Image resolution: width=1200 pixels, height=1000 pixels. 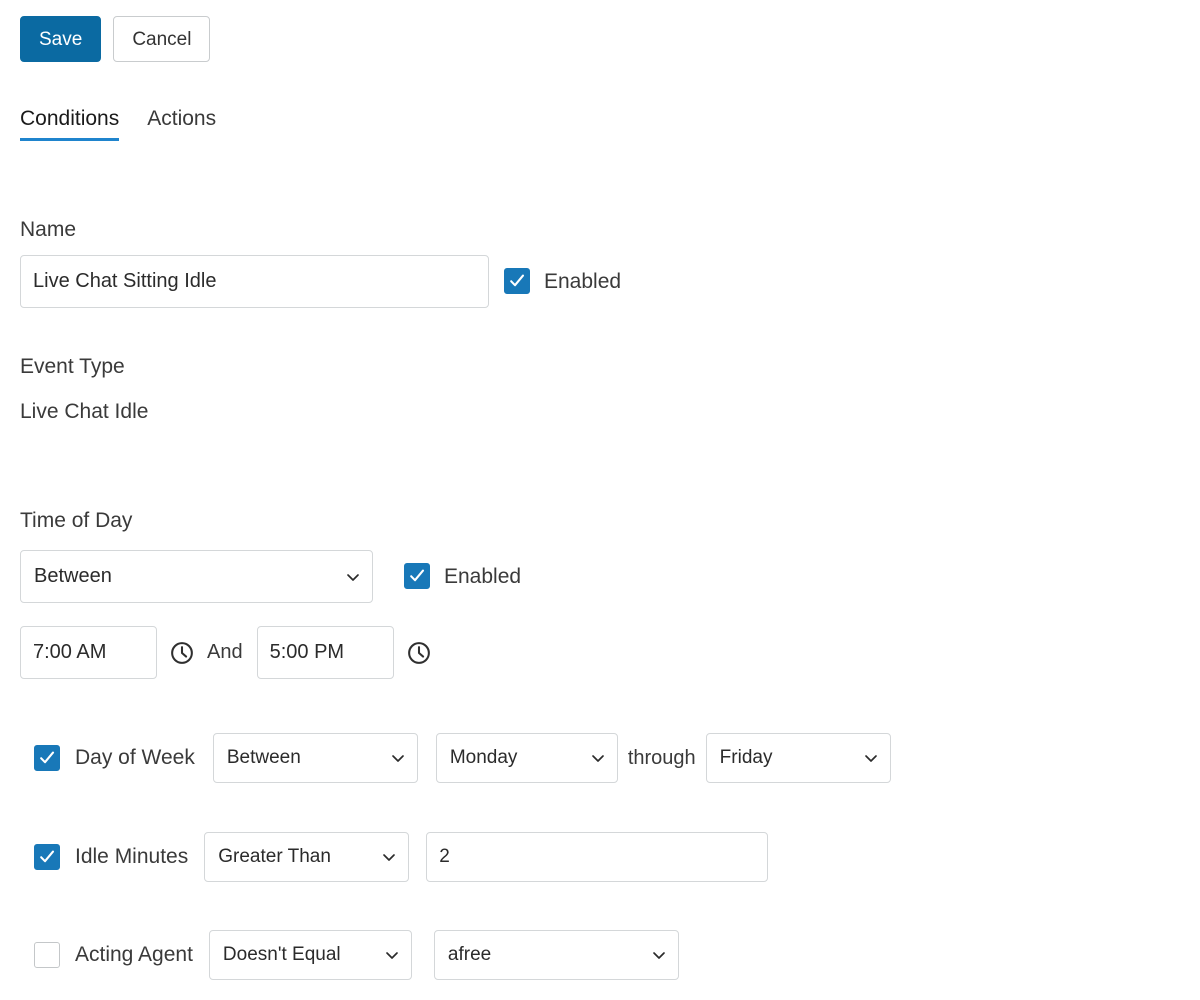 I want to click on time-of-day-label: Time of Day, so click(x=76, y=520).